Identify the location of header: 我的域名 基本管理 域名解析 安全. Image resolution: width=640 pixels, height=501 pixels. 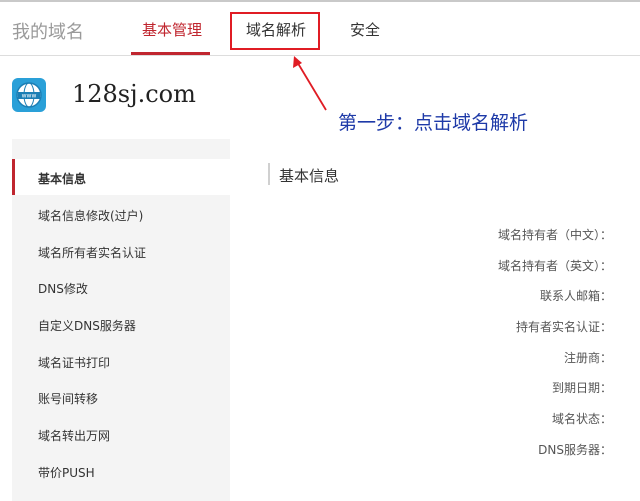
(320, 29).